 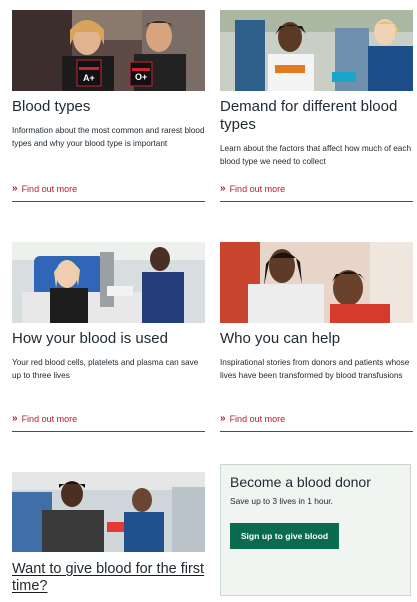 I want to click on card-first-time-donor: Want to give blood for the first time?, so click(x=108, y=534).